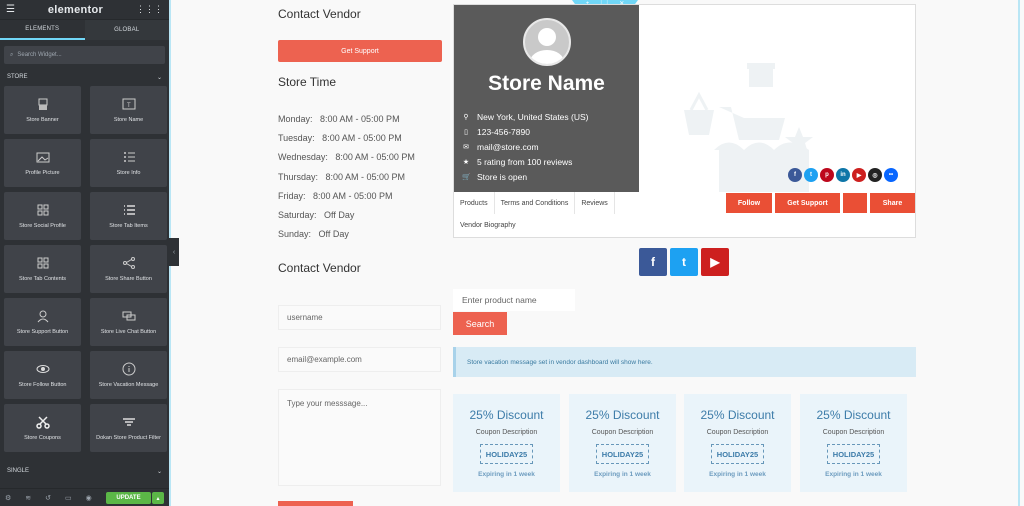  I want to click on youtube-icon: ▶, so click(859, 175).